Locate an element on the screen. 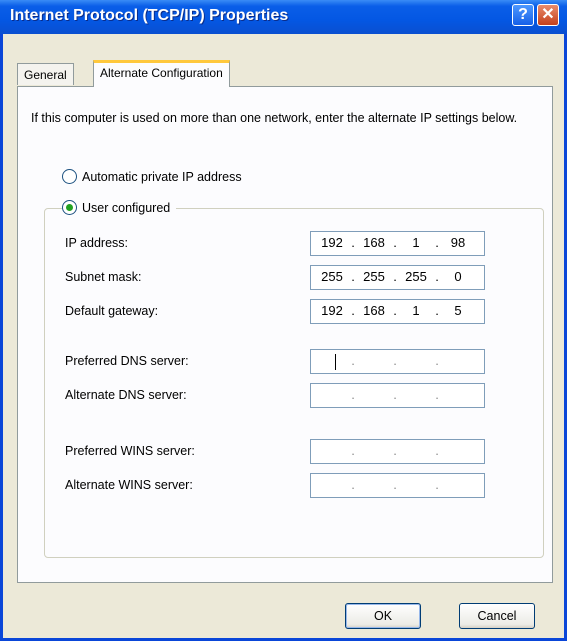 The height and width of the screenshot is (641, 567). user-configured-label: User configured is located at coordinates (126, 208).